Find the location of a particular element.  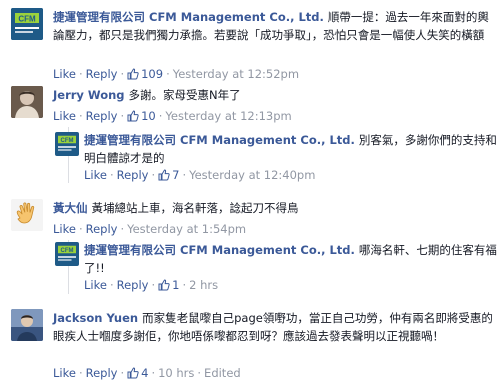

comment-actions: Like · Reply · 10 · Yesterday at 12:13pm is located at coordinates (172, 116).